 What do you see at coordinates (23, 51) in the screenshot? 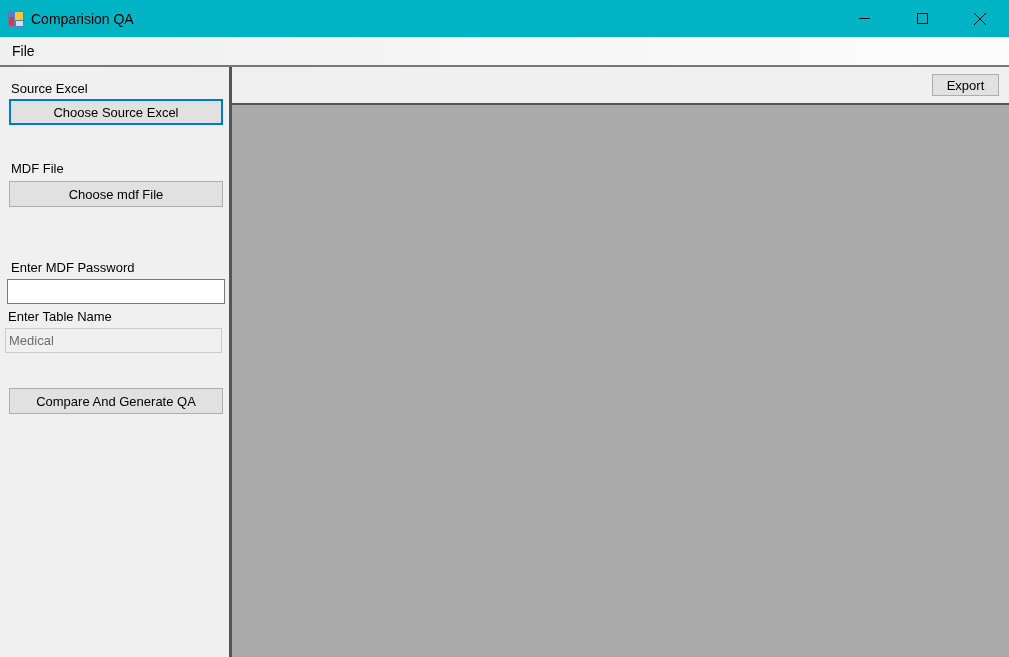
I see `menu-item: File` at bounding box center [23, 51].